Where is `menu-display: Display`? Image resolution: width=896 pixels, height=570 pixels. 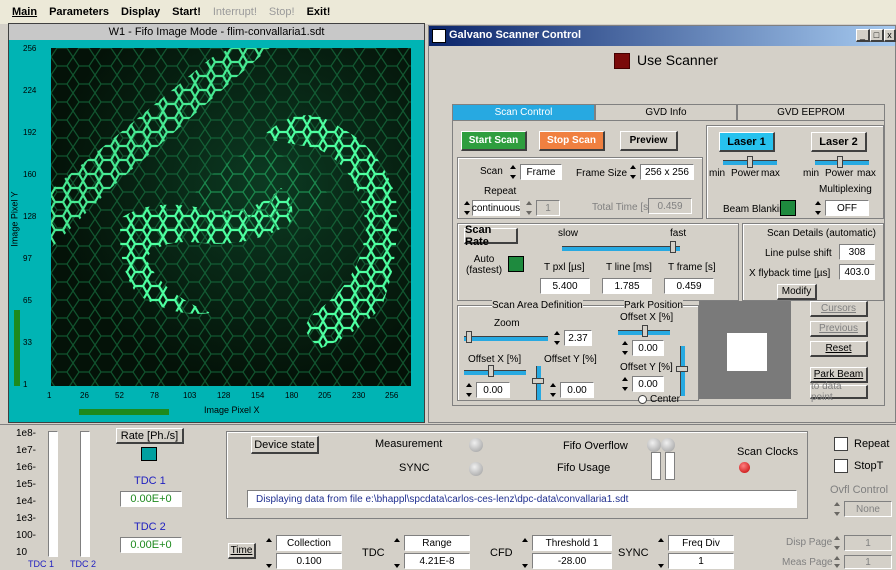 menu-display: Display is located at coordinates (140, 12).